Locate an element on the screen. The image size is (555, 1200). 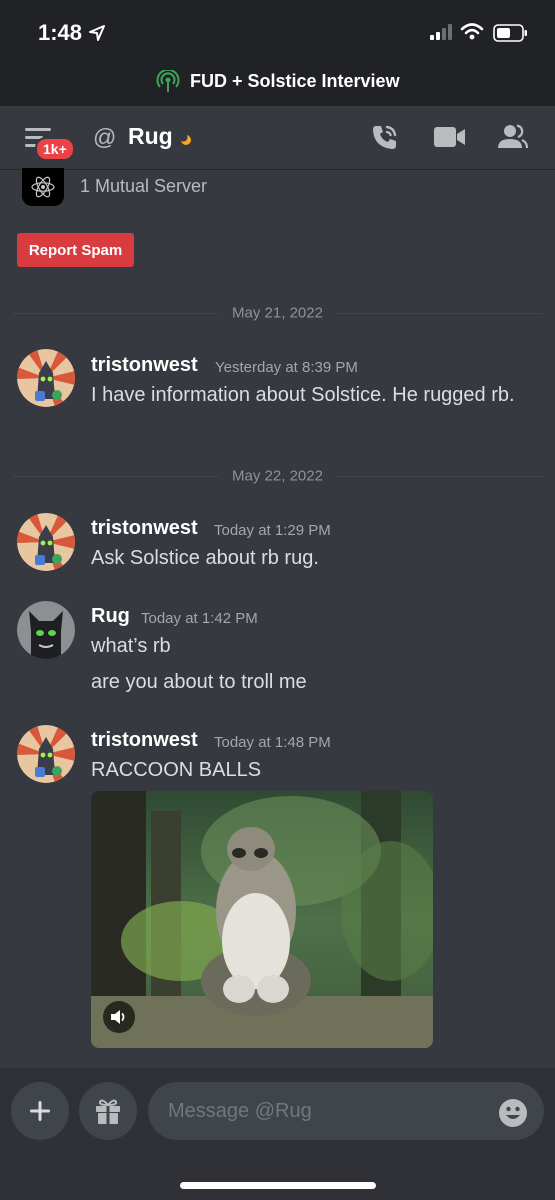
message-timestamp: Today at 1:29 PM is located at coordinates (272, 530).